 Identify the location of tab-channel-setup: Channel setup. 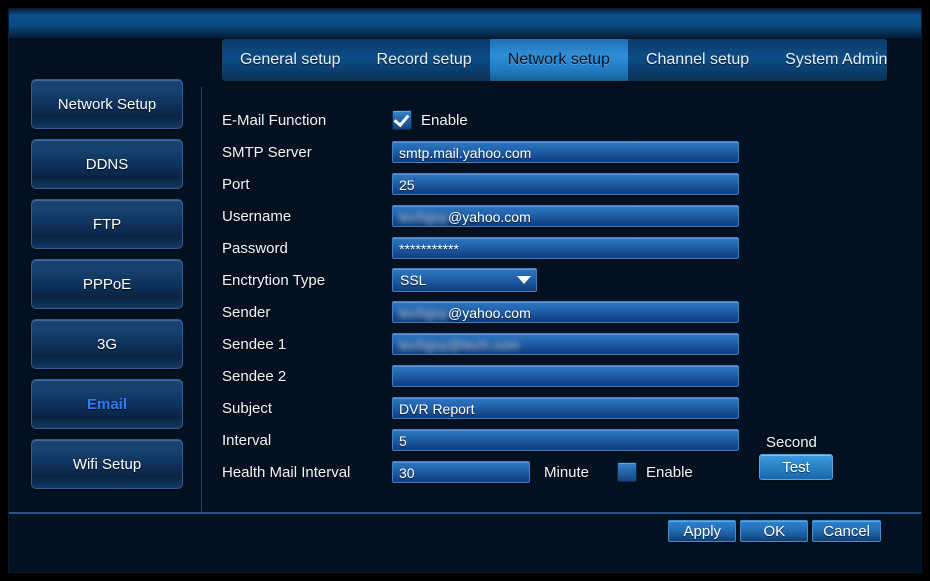
(697, 60).